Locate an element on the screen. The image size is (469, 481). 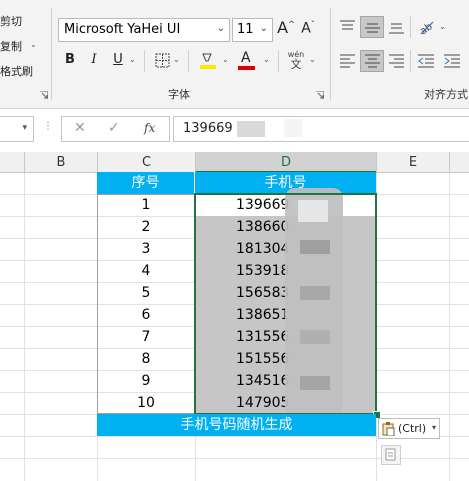
column-header-A is located at coordinates (12, 162).